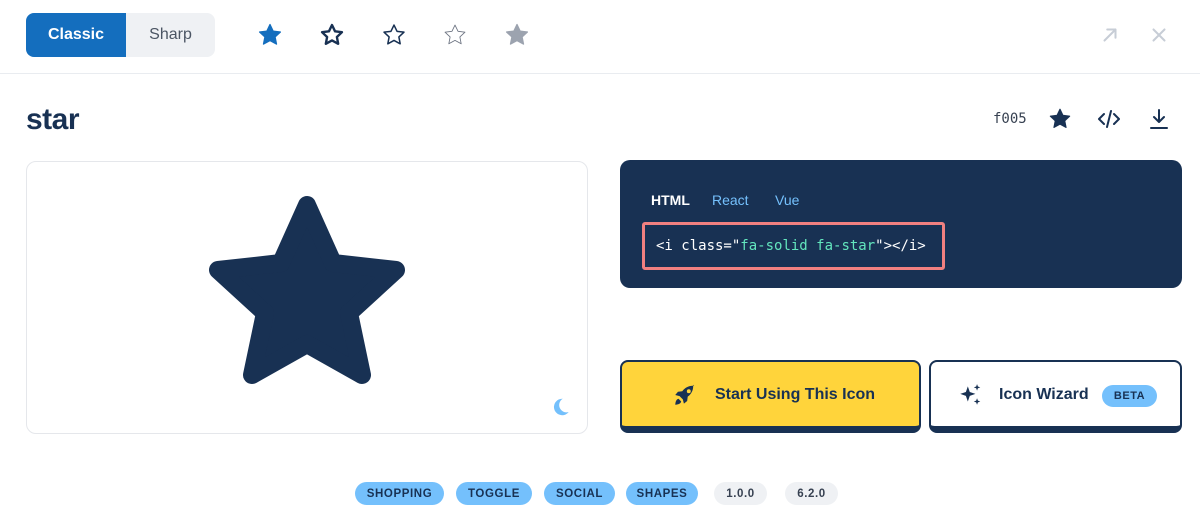 This screenshot has height=515, width=1200. I want to click on star-preview-icon, so click(307, 290).